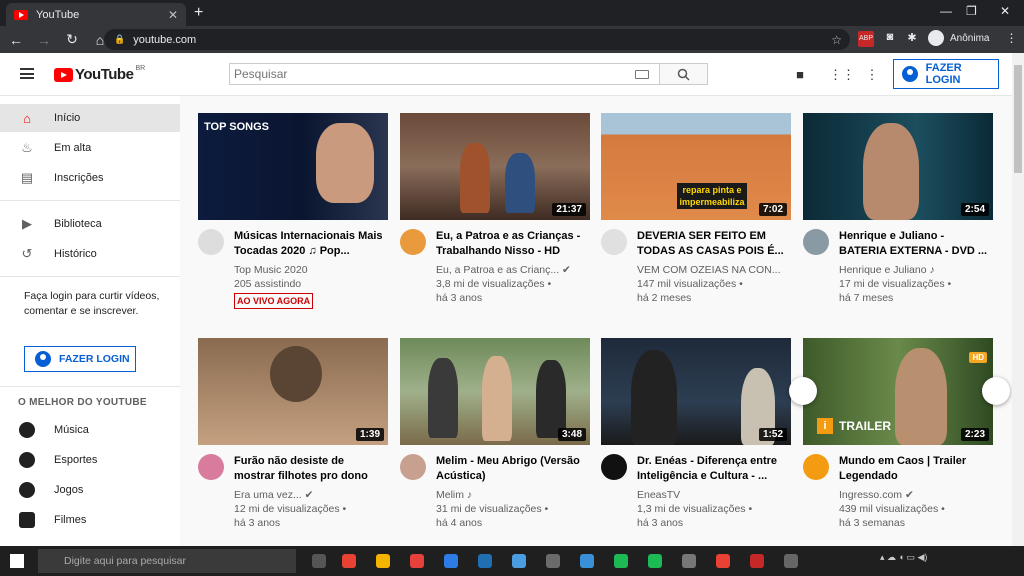 The height and width of the screenshot is (576, 1024). What do you see at coordinates (511, 495) in the screenshot?
I see `channel-name: Melim ♪` at bounding box center [511, 495].